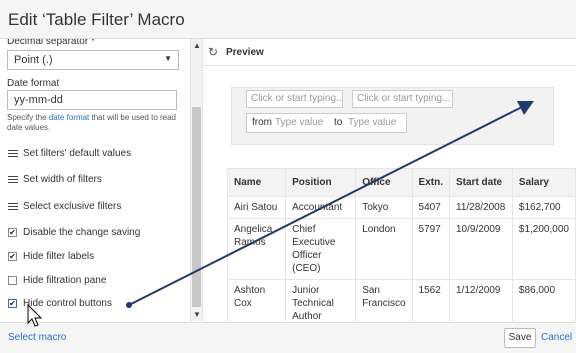 The height and width of the screenshot is (353, 576). I want to click on checkbox-label: Hide filter labels, so click(59, 256).